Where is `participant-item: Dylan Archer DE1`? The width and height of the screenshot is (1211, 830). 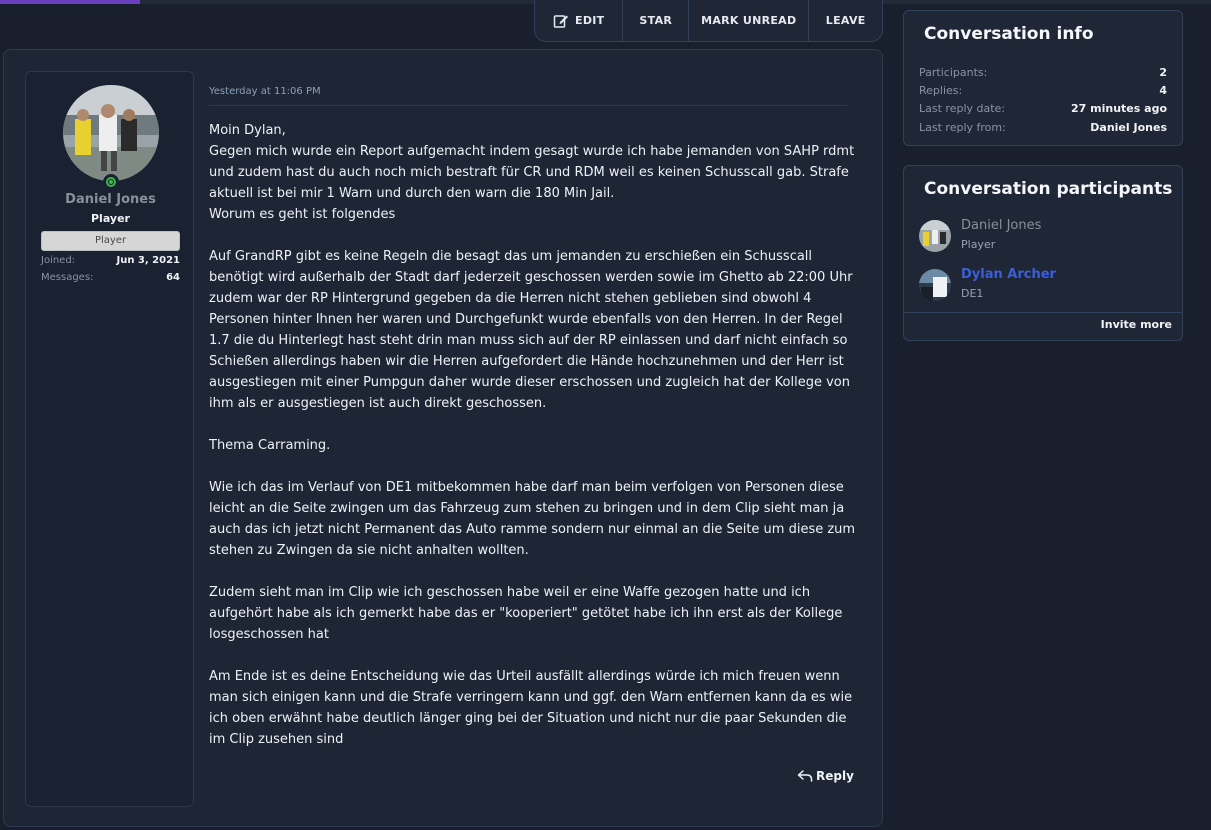 participant-item: Dylan Archer DE1 is located at coordinates (1044, 285).